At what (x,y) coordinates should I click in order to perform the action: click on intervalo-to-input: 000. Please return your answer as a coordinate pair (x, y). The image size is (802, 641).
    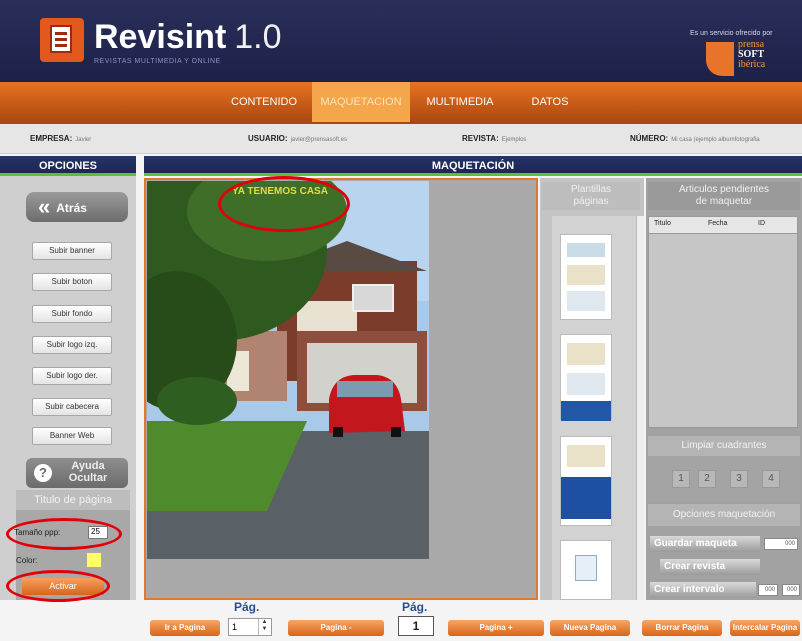
    Looking at the image, I should click on (791, 590).